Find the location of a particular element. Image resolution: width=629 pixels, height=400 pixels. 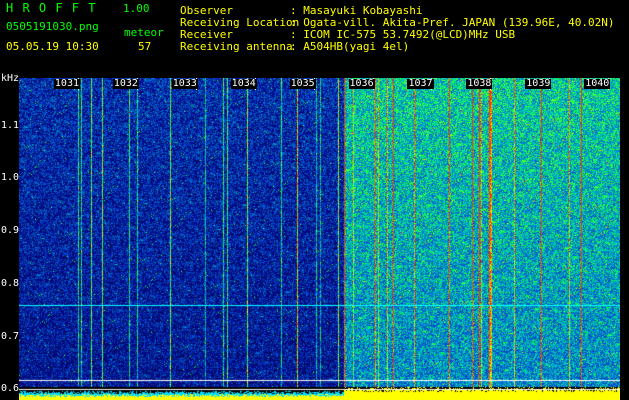

minute-tick-label: 1037 is located at coordinates (420, 83).